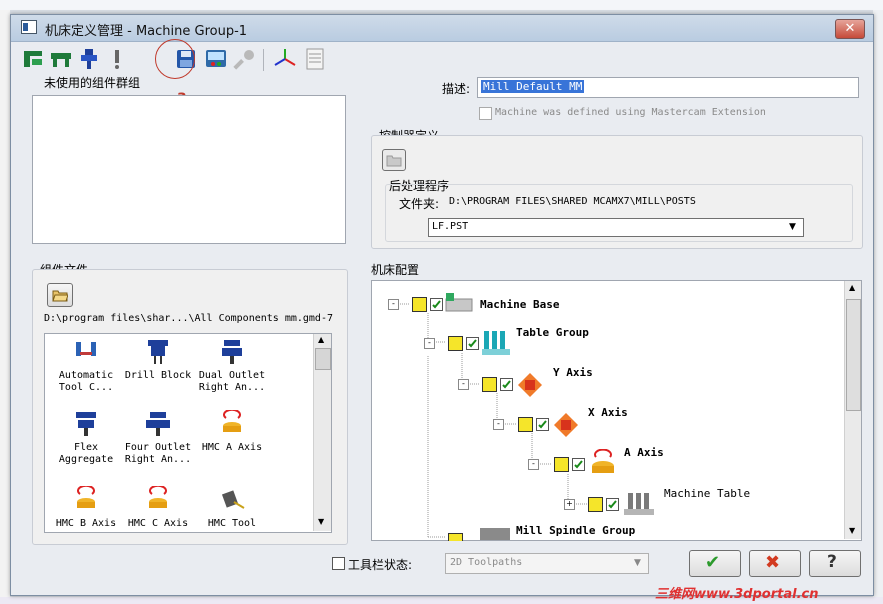 The width and height of the screenshot is (883, 604). Describe the element at coordinates (263, 60) in the screenshot. I see `toolbar-separator` at that location.